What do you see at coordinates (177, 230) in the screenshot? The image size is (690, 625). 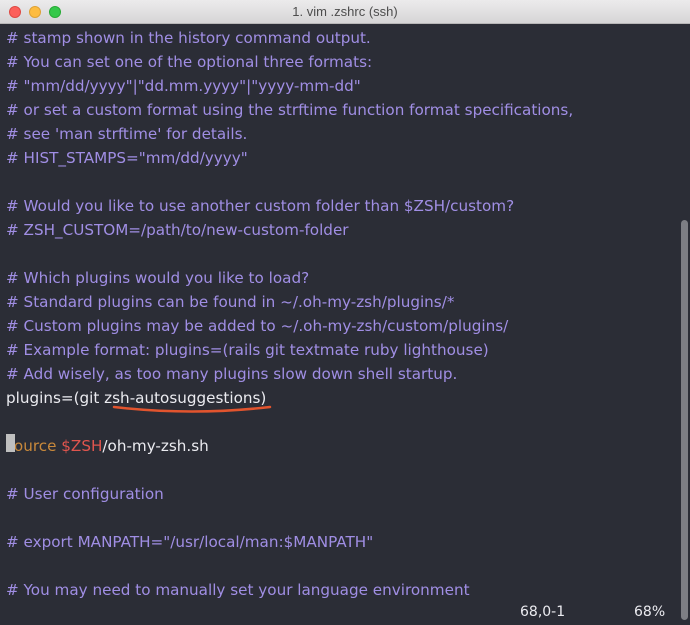 I see `code-line: # ZSH_CUSTOM=/path/to/new-custom-folder` at bounding box center [177, 230].